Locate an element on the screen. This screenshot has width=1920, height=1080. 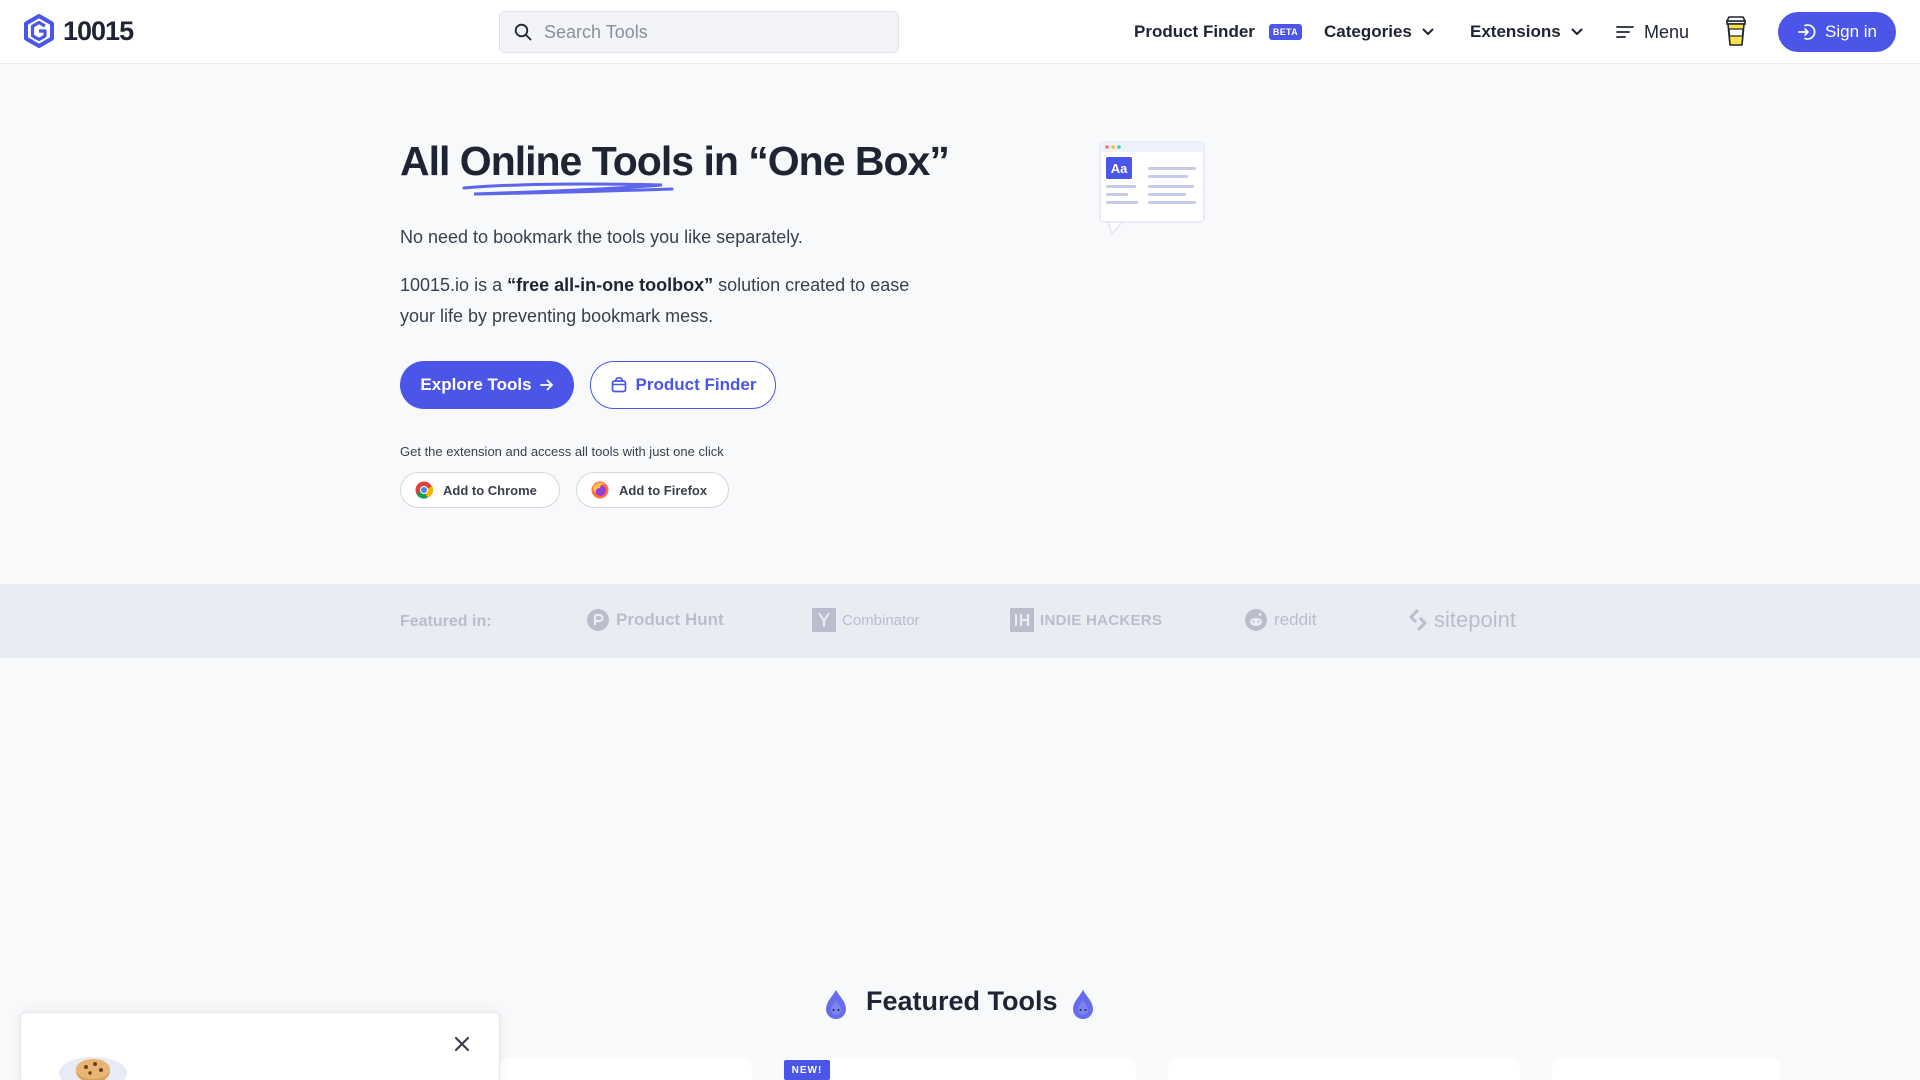
hero-title-highlight-wrap: Online Tools is located at coordinates (576, 167).